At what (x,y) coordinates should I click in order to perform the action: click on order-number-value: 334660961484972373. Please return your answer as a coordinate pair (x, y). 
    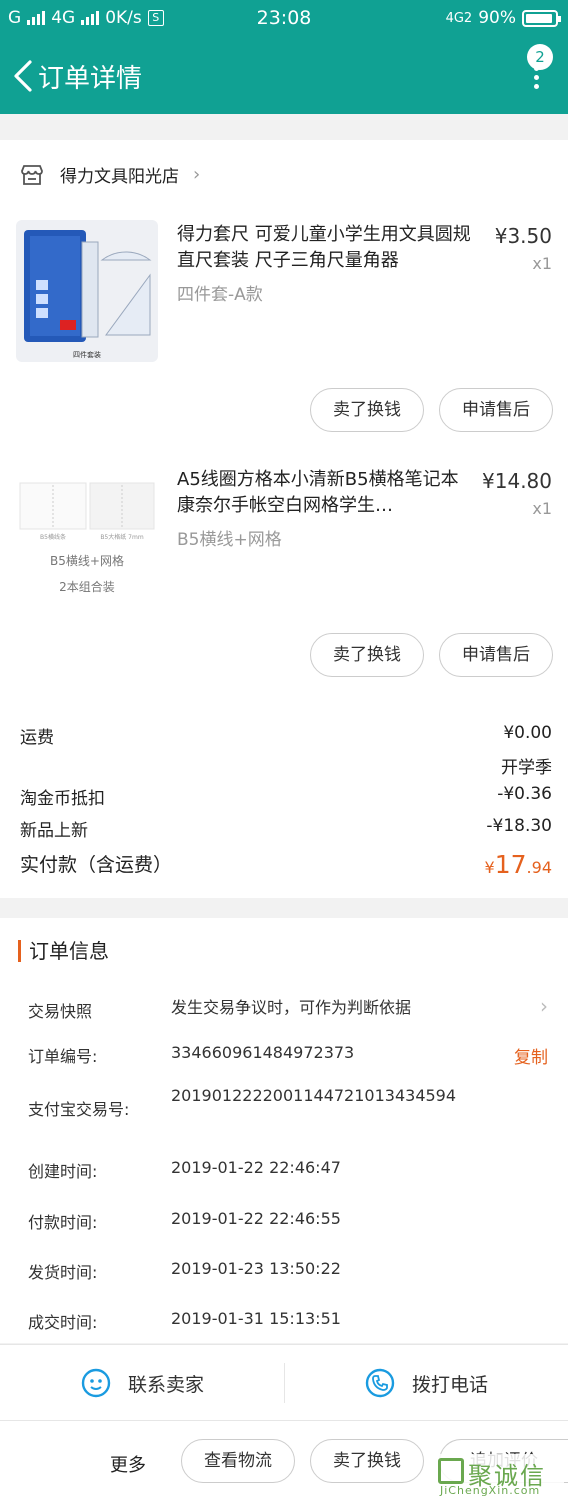
    Looking at the image, I should click on (263, 1052).